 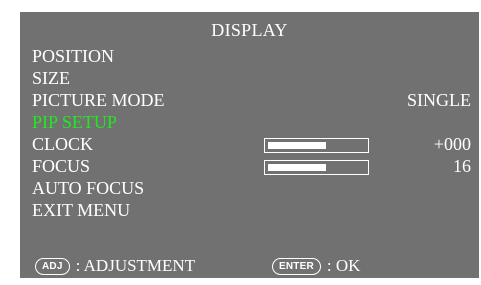 What do you see at coordinates (135, 265) in the screenshot?
I see `adjustment-hint-label: : ADJUSTMENT` at bounding box center [135, 265].